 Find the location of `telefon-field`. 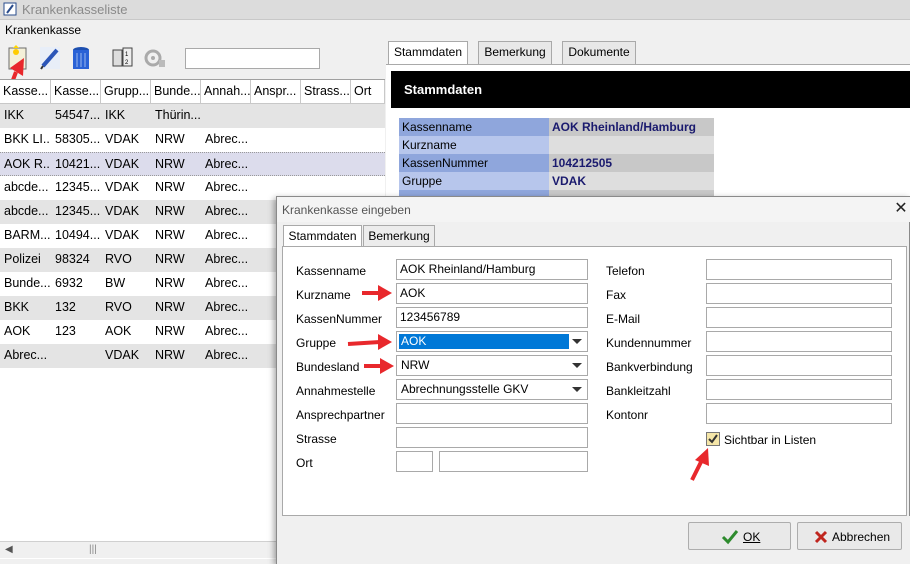

telefon-field is located at coordinates (799, 269).